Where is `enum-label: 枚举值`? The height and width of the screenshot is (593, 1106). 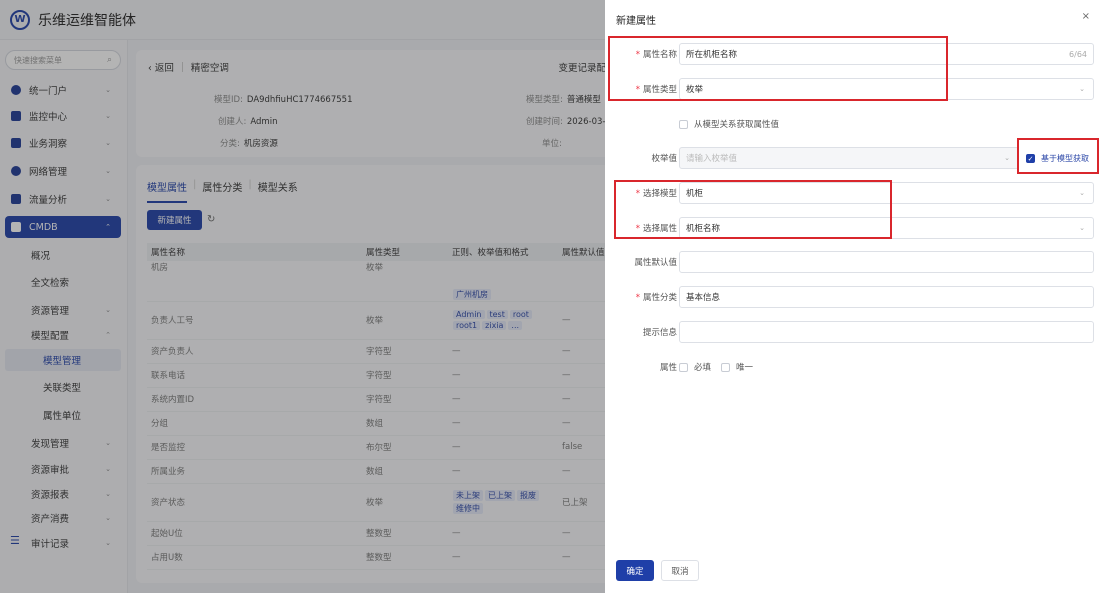 enum-label: 枚举值 is located at coordinates (664, 159).